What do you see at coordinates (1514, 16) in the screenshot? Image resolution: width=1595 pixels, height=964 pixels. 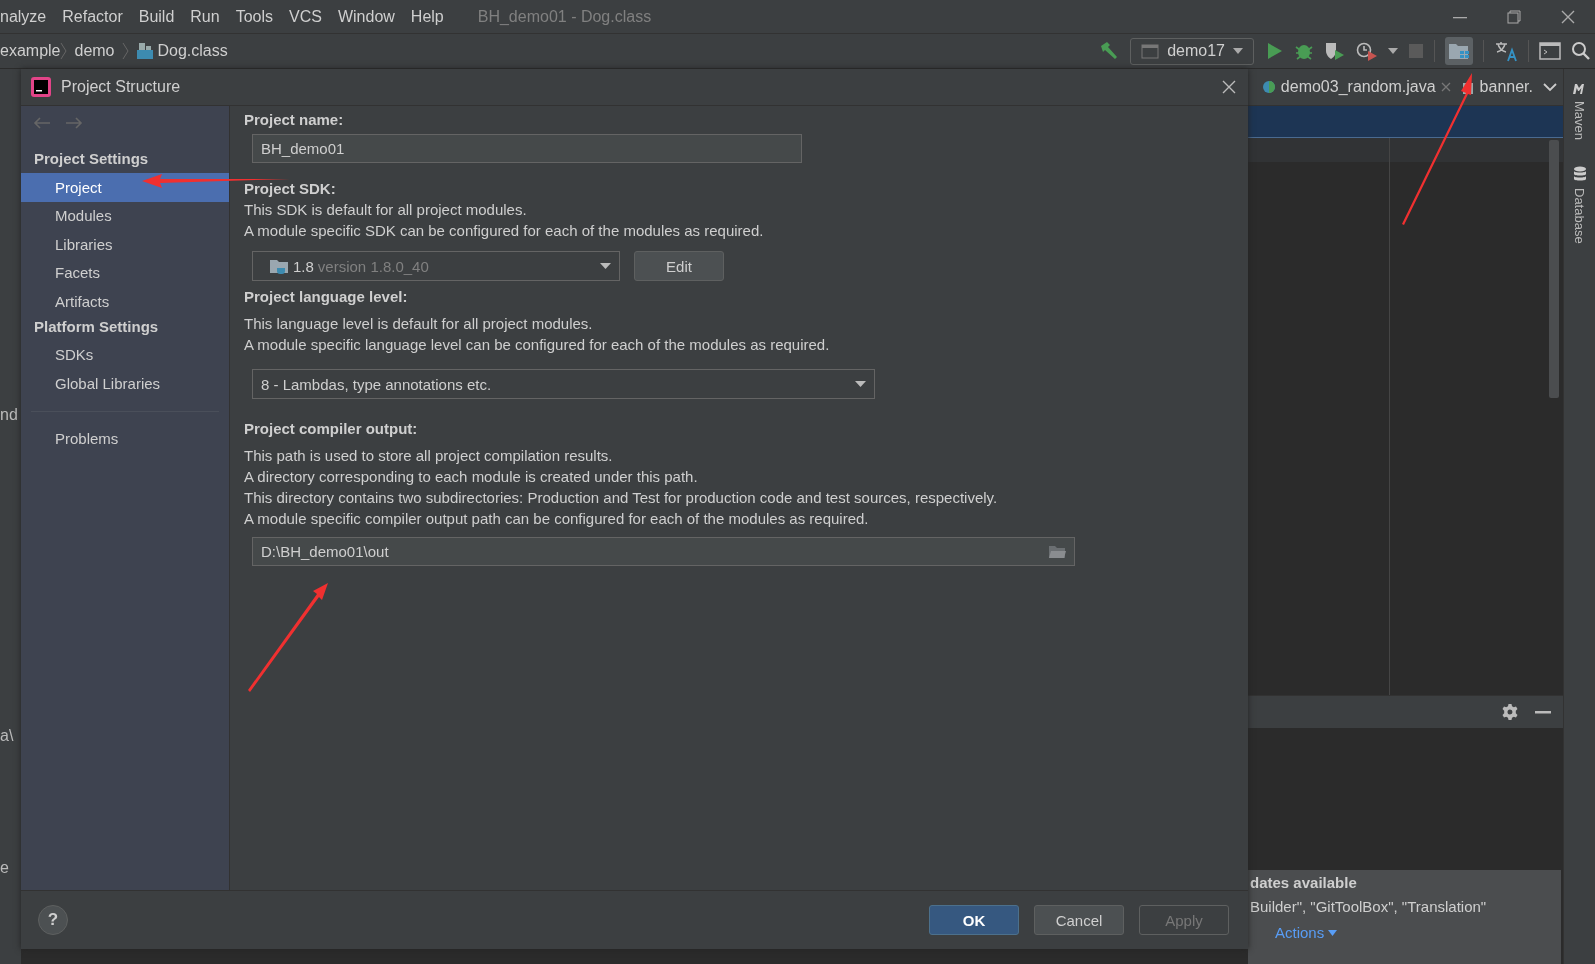 I see `restore-icon` at bounding box center [1514, 16].